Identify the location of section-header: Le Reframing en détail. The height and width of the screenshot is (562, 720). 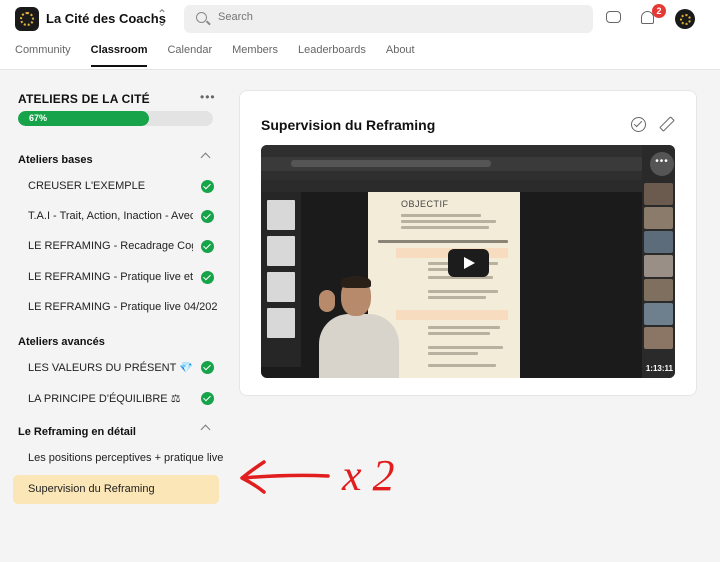
(115, 432).